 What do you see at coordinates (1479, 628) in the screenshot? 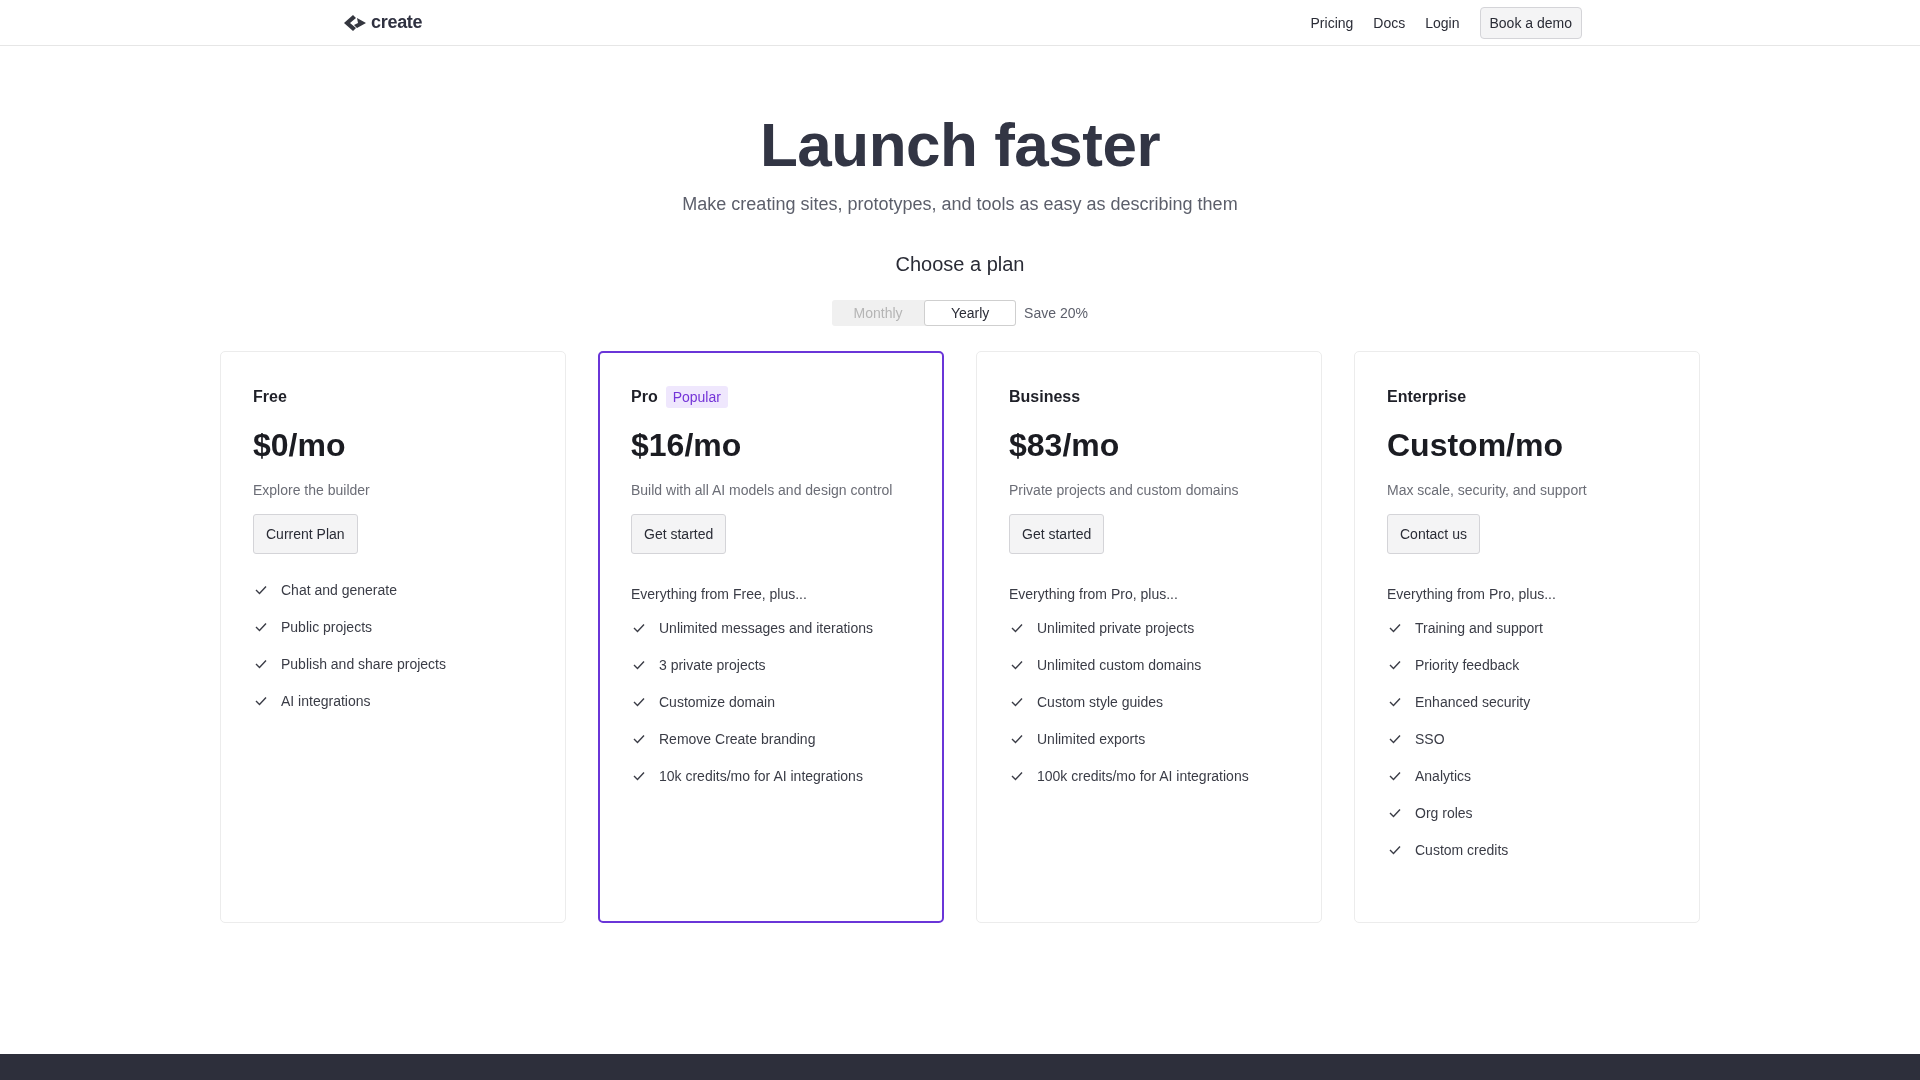
I see `feature-text: Training and support` at bounding box center [1479, 628].